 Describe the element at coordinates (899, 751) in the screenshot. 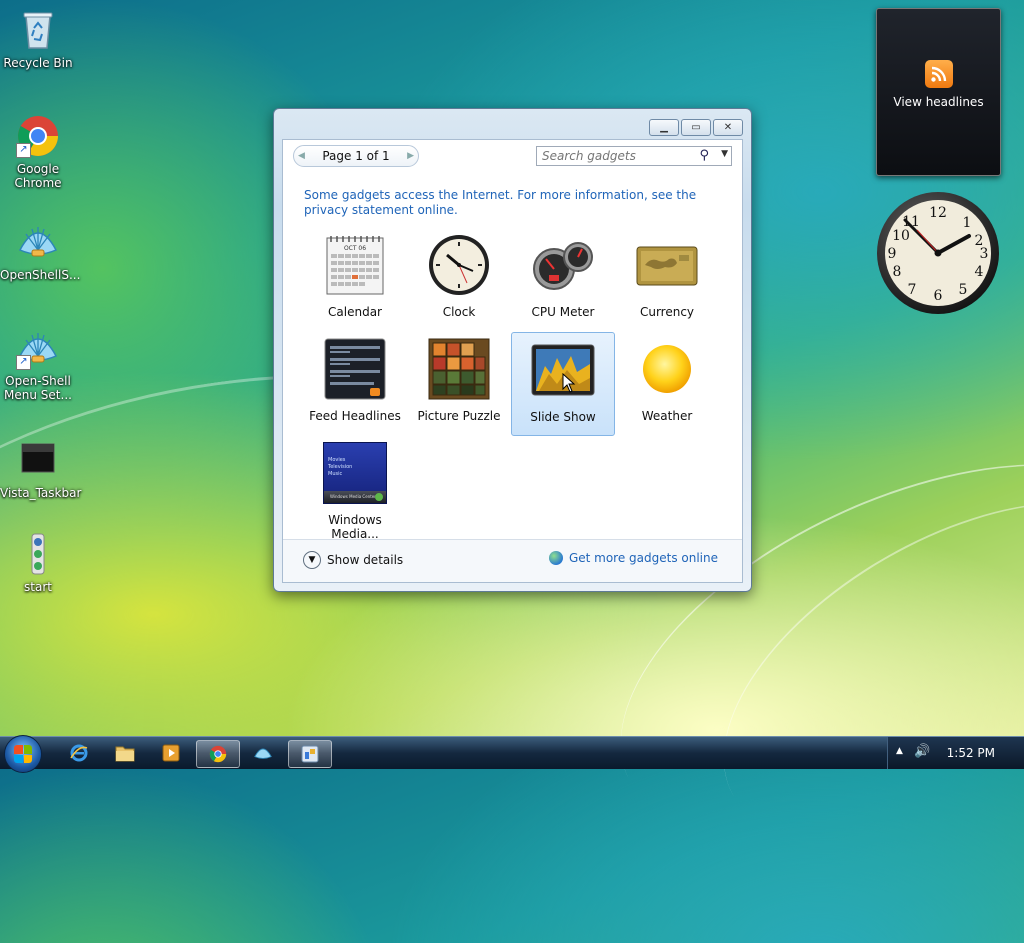

I see `show-hidden-icons-icon: ▲` at that location.